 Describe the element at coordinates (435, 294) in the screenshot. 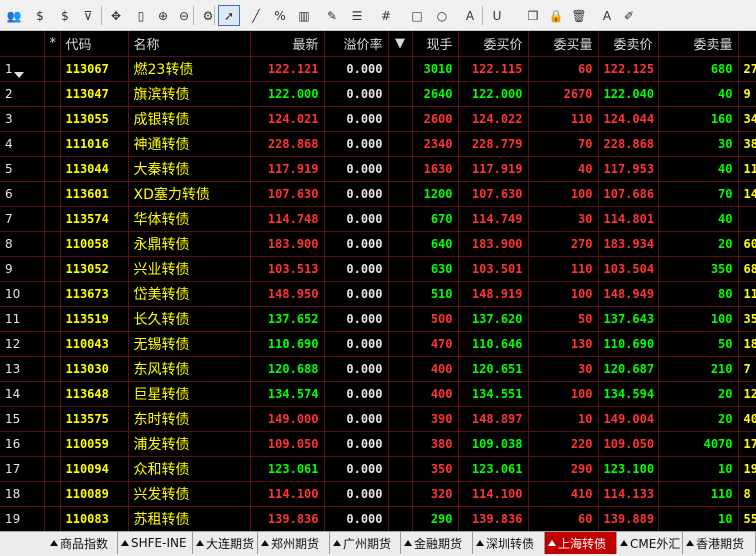

I see `row-volume: 510` at that location.